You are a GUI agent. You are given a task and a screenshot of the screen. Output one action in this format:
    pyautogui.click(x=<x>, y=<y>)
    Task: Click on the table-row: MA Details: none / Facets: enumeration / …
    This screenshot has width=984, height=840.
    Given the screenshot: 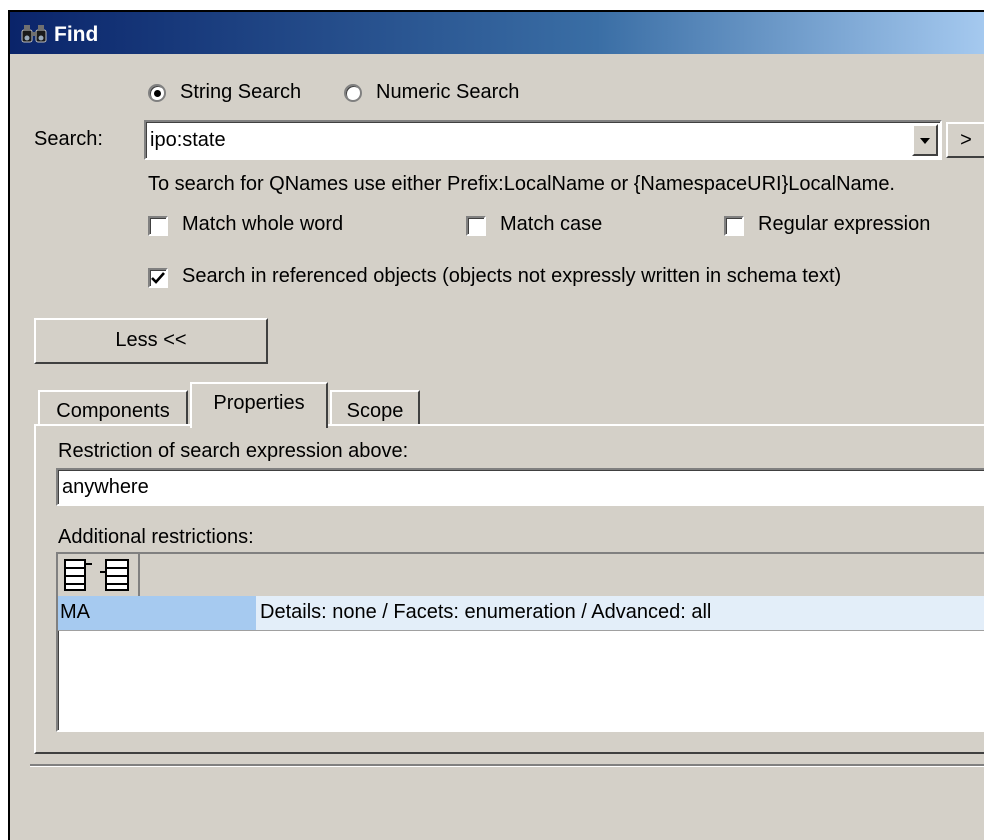 What is the action you would take?
    pyautogui.click(x=521, y=613)
    